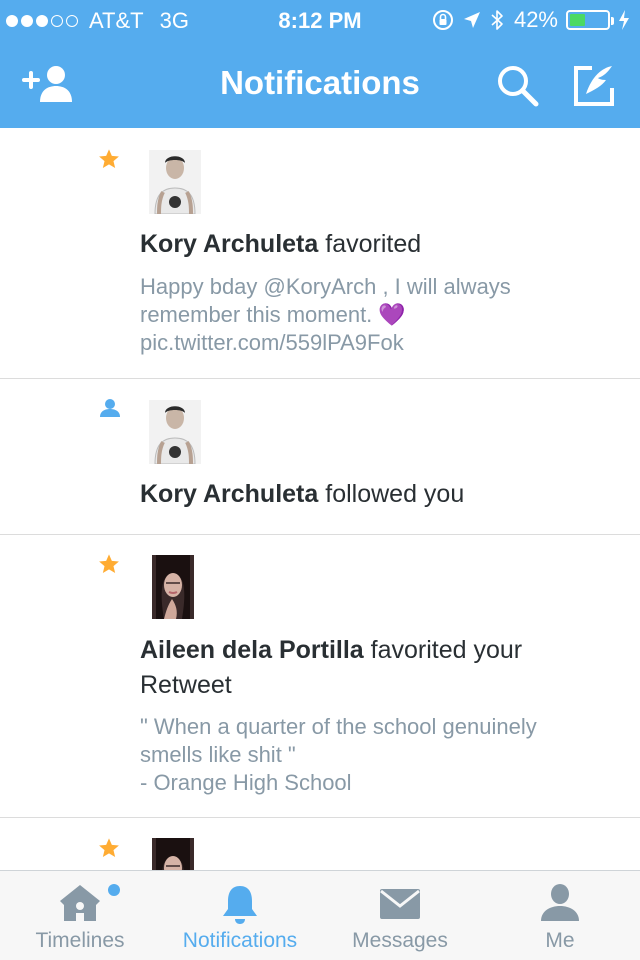  Describe the element at coordinates (320, 20) in the screenshot. I see `status-bar: AT&T 3G 8:12 PM 42%` at that location.